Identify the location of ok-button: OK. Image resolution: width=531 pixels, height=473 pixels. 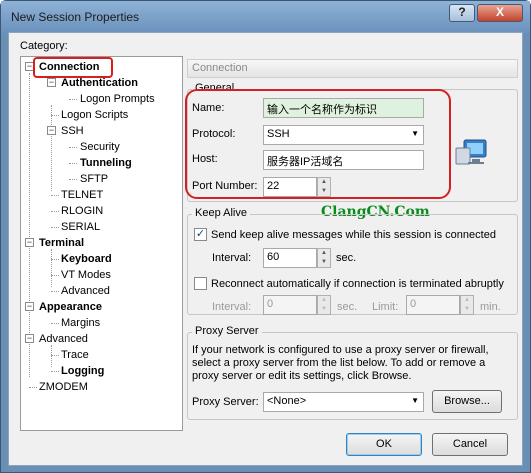
(384, 444).